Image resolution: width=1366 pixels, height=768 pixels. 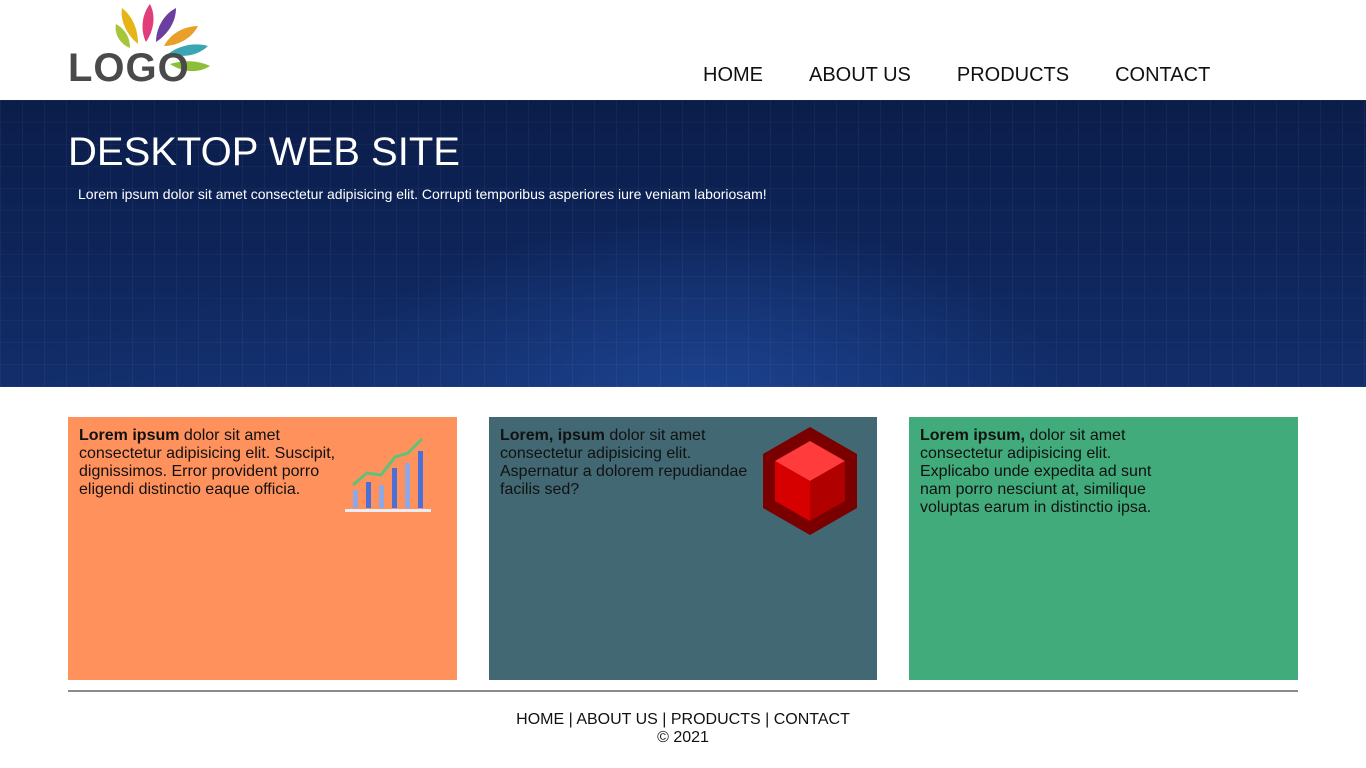 What do you see at coordinates (1162, 75) in the screenshot?
I see `nav-contact: CONTACT` at bounding box center [1162, 75].